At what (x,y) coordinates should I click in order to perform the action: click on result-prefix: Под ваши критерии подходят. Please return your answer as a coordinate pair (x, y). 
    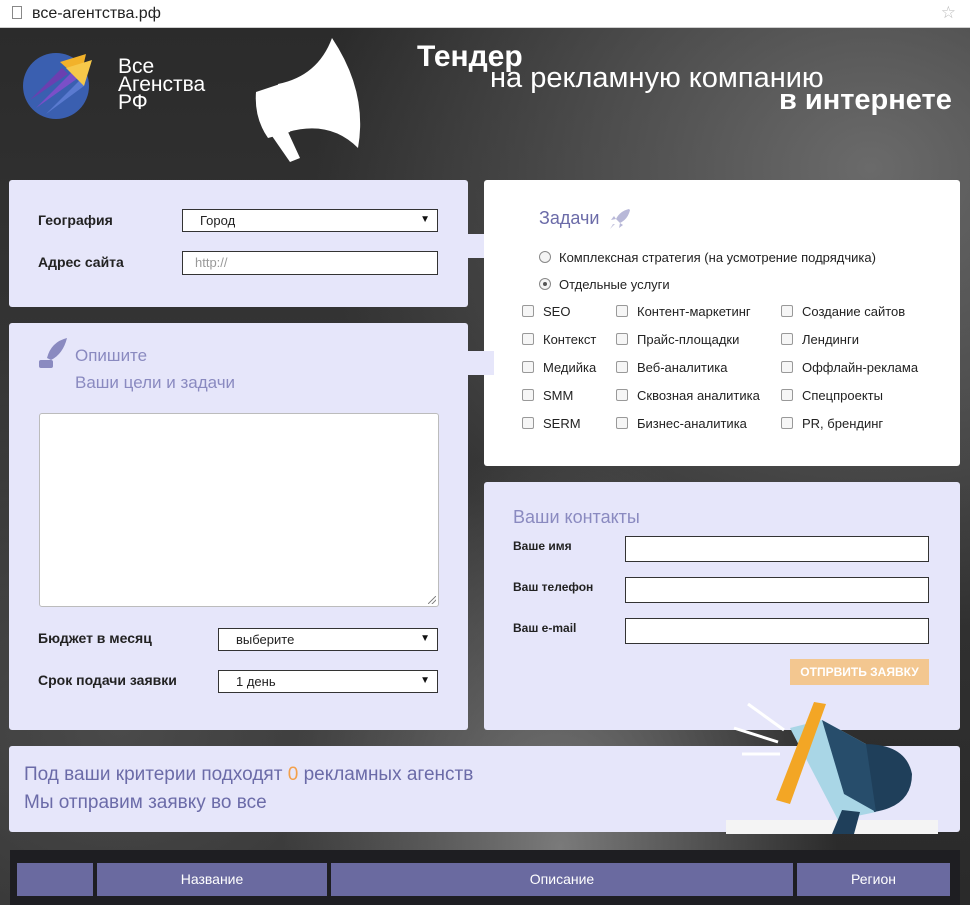
    Looking at the image, I should click on (153, 774).